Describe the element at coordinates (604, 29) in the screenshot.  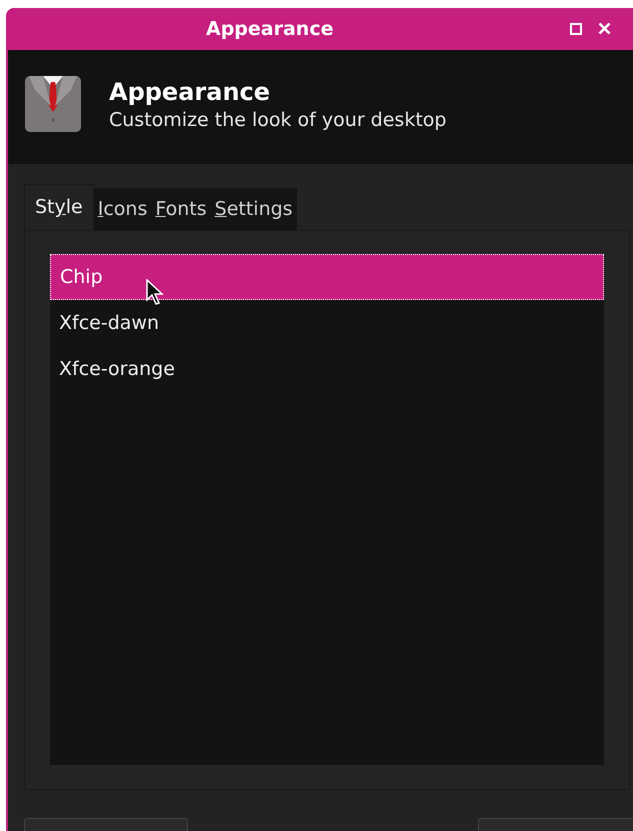
I see `close-icon` at that location.